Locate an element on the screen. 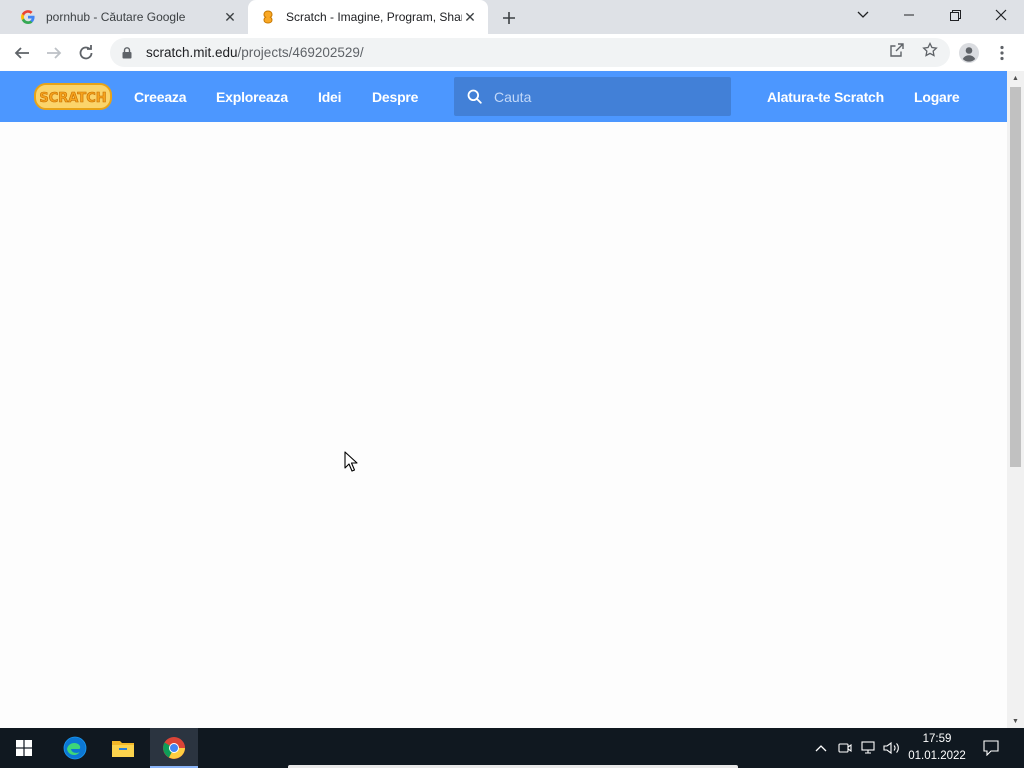 The image size is (1024, 768). menu-button is located at coordinates (1002, 53).